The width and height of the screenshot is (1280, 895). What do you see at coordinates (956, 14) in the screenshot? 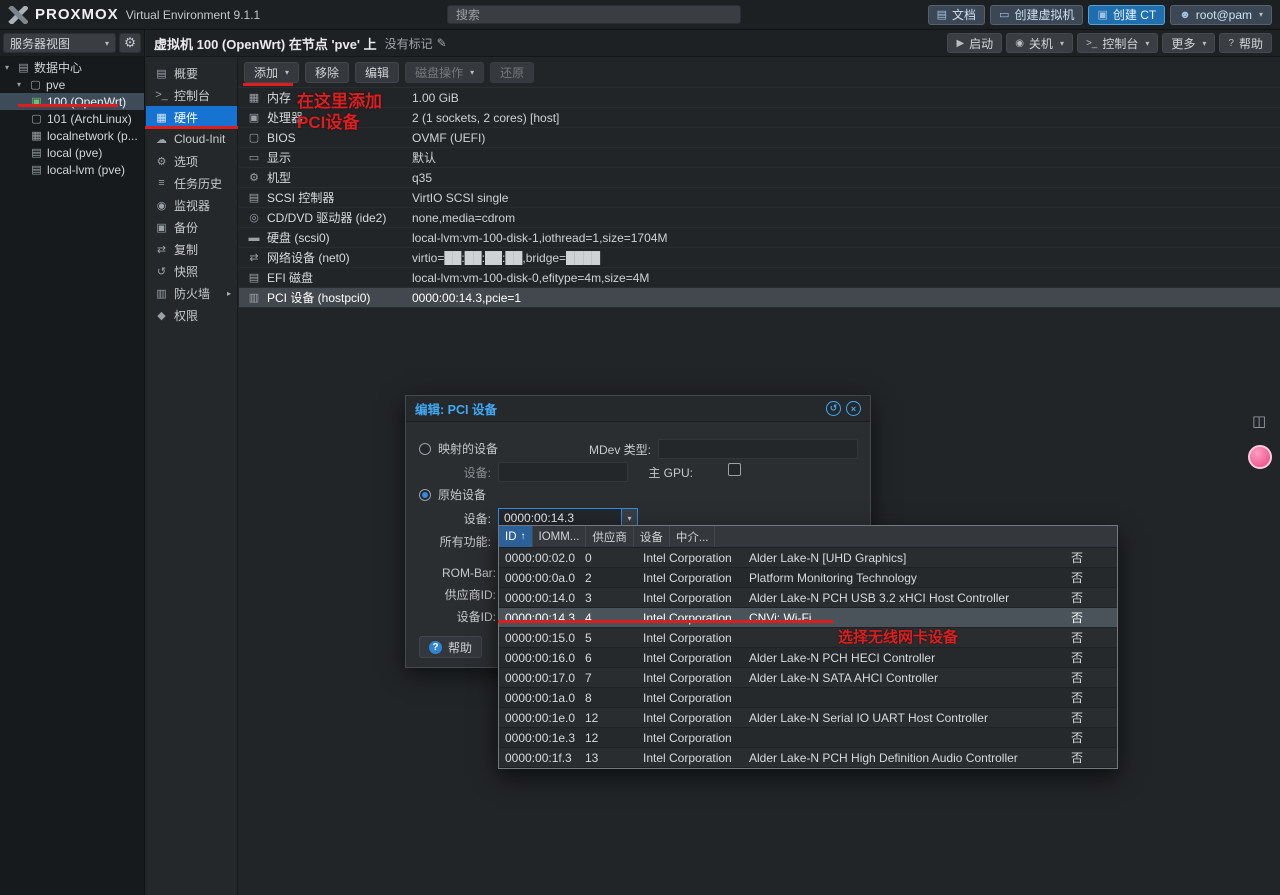
I see `documentation-button: ▤ 文档` at bounding box center [956, 14].